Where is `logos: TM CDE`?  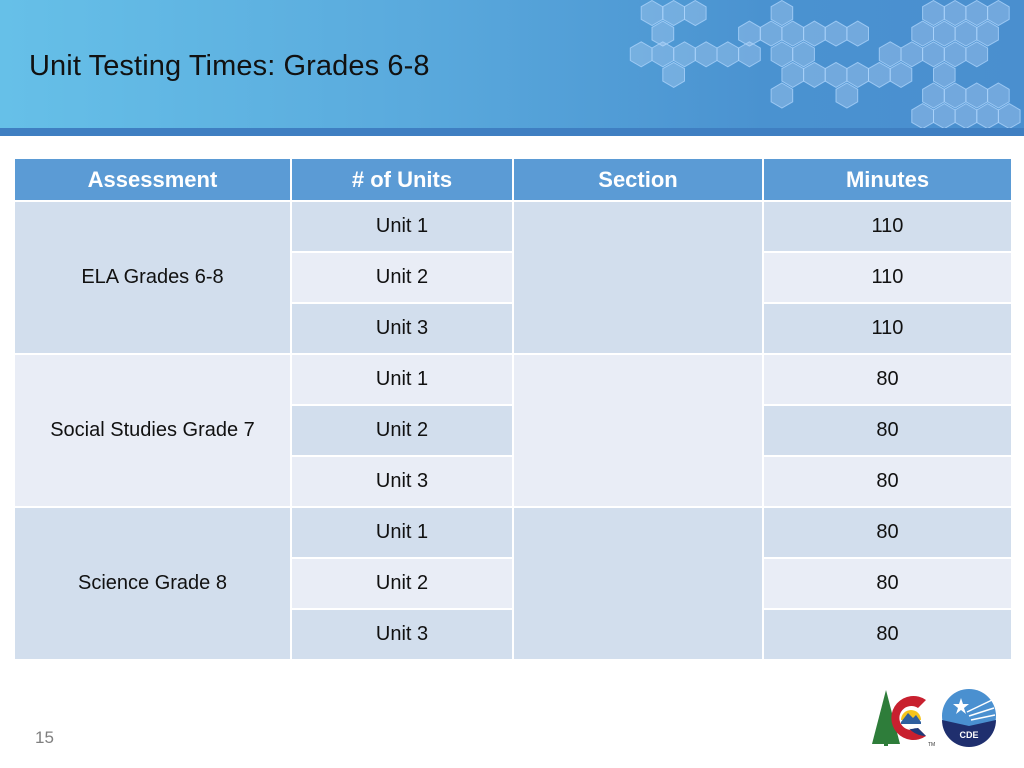
logos: TM CDE is located at coordinates (935, 720).